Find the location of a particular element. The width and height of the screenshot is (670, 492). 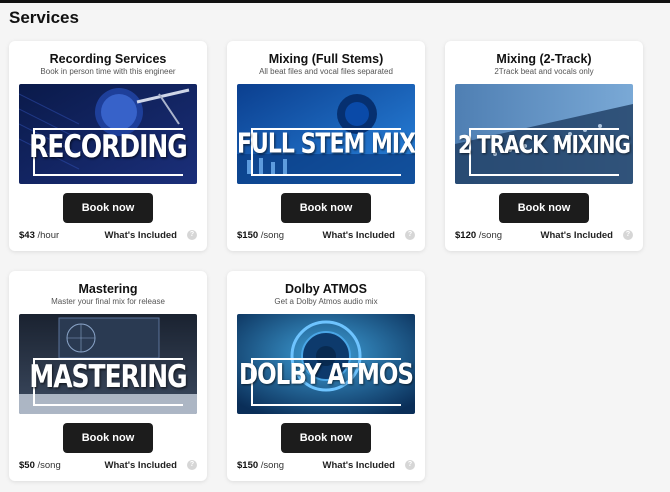

price-amount: $43 is located at coordinates (27, 235).